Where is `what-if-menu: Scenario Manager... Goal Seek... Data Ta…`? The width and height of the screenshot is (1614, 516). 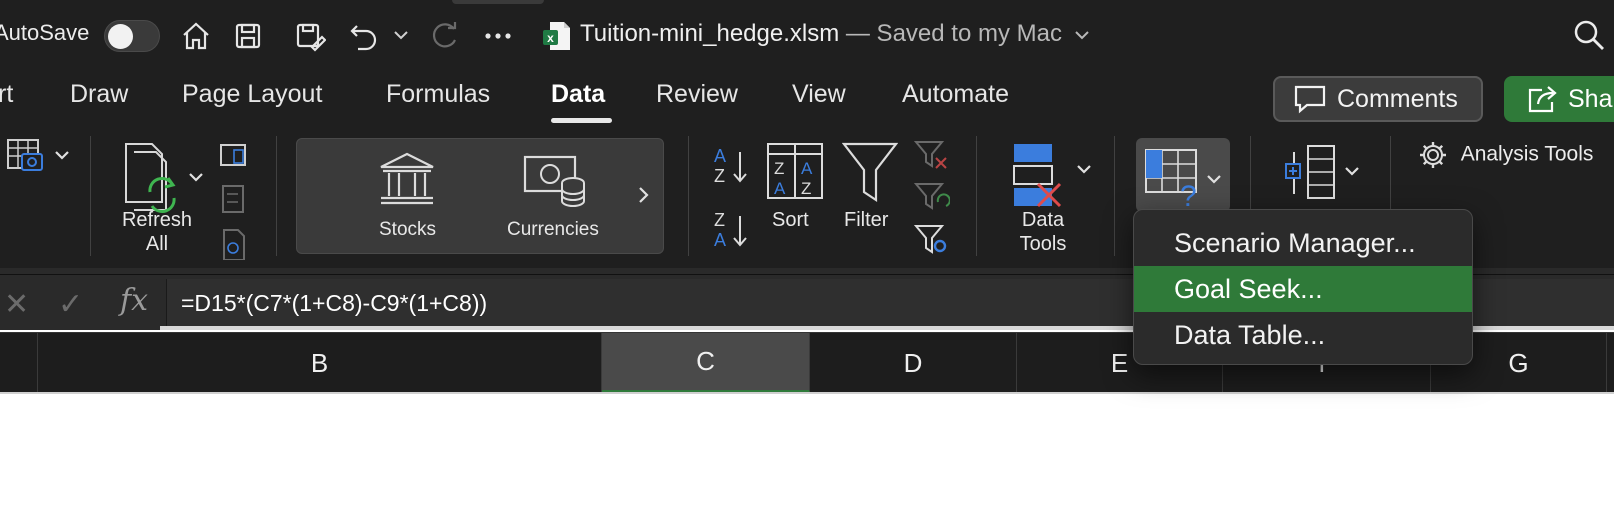 what-if-menu: Scenario Manager... Goal Seek... Data Ta… is located at coordinates (1303, 287).